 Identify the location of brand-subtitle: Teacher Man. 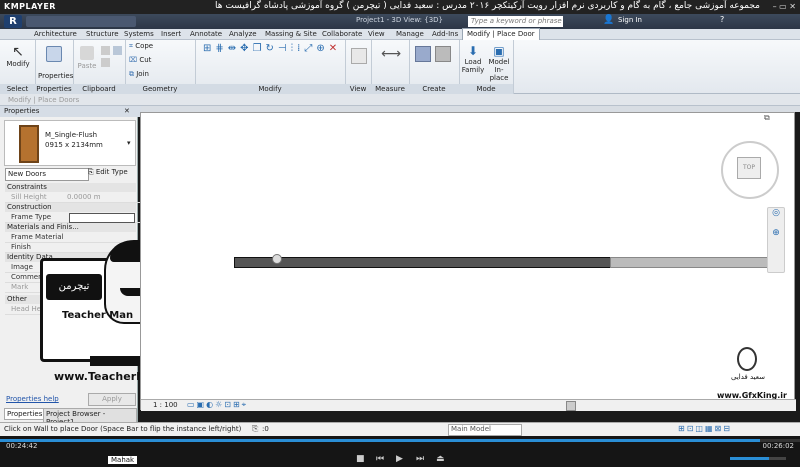
(98, 315).